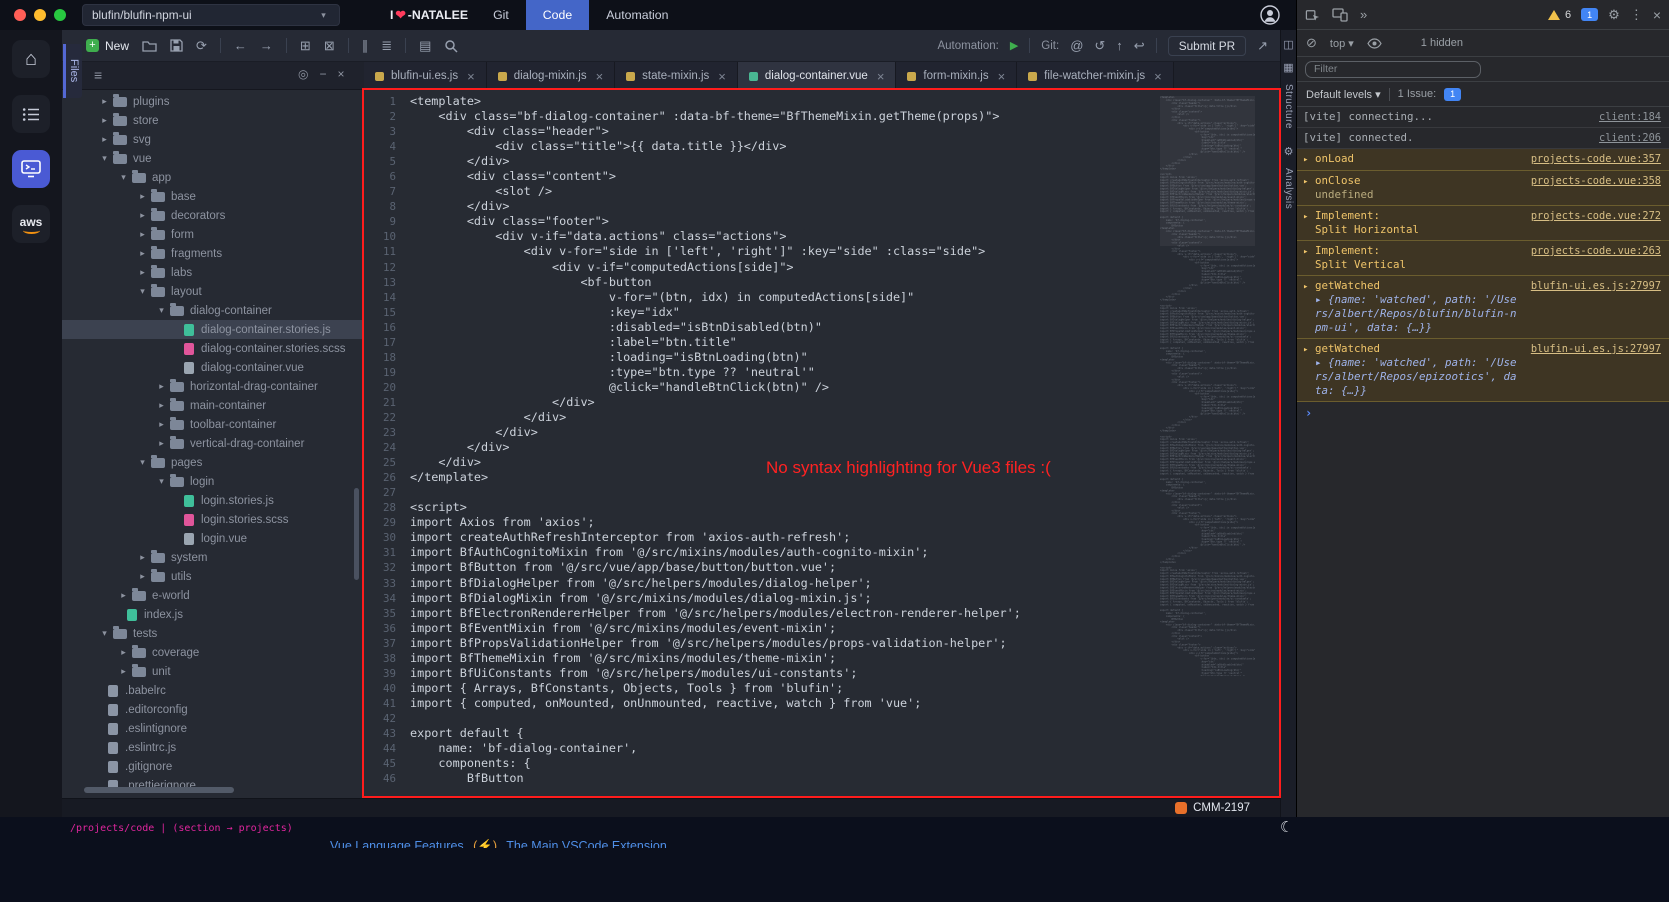 The height and width of the screenshot is (902, 1669). What do you see at coordinates (1311, 43) in the screenshot?
I see `clear-console-icon: ⊘` at bounding box center [1311, 43].